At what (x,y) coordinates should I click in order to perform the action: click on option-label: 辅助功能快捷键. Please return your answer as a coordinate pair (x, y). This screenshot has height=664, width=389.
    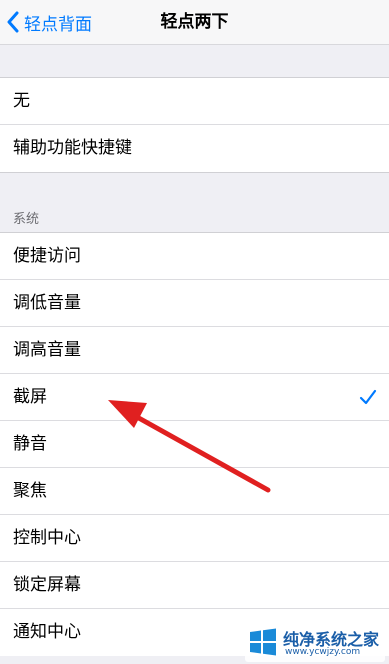
    Looking at the image, I should click on (72, 148).